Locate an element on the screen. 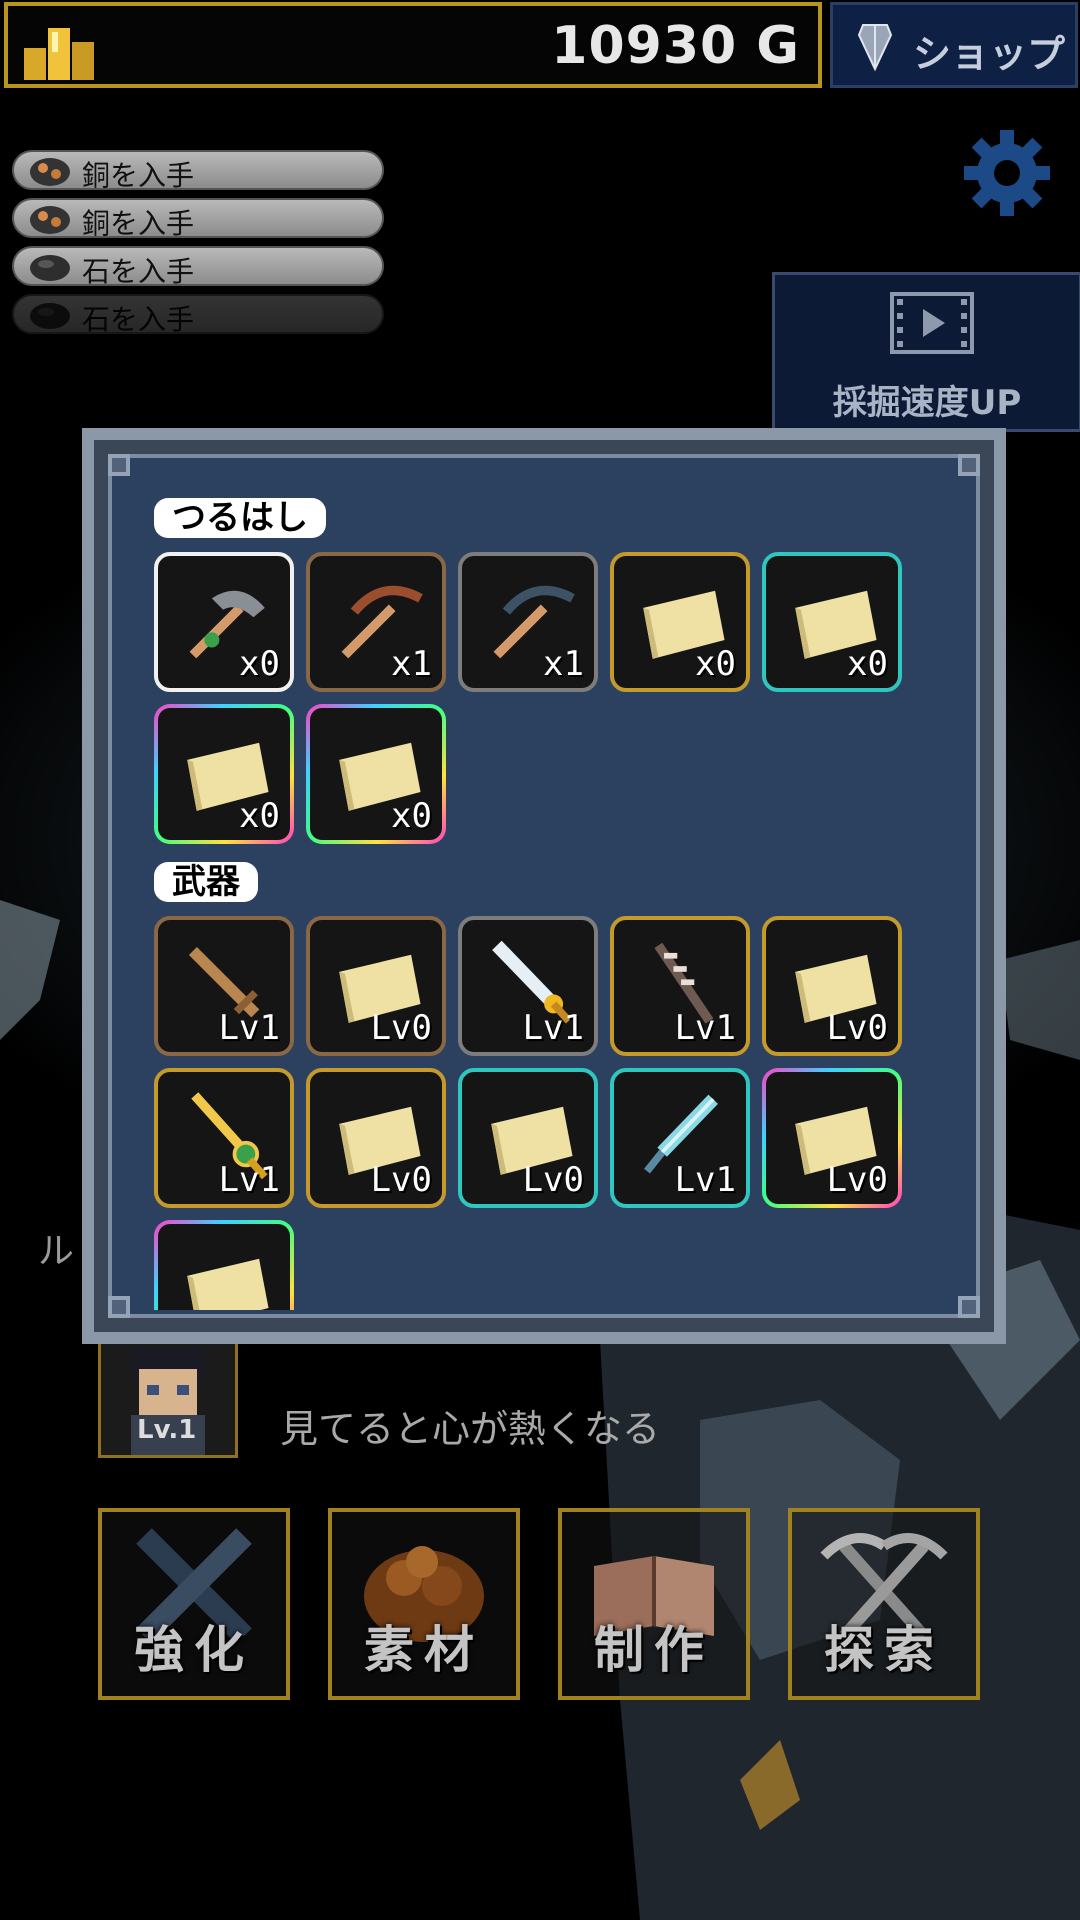 The image size is (1080, 1920). menu-button-craft: 制作 is located at coordinates (654, 1604).